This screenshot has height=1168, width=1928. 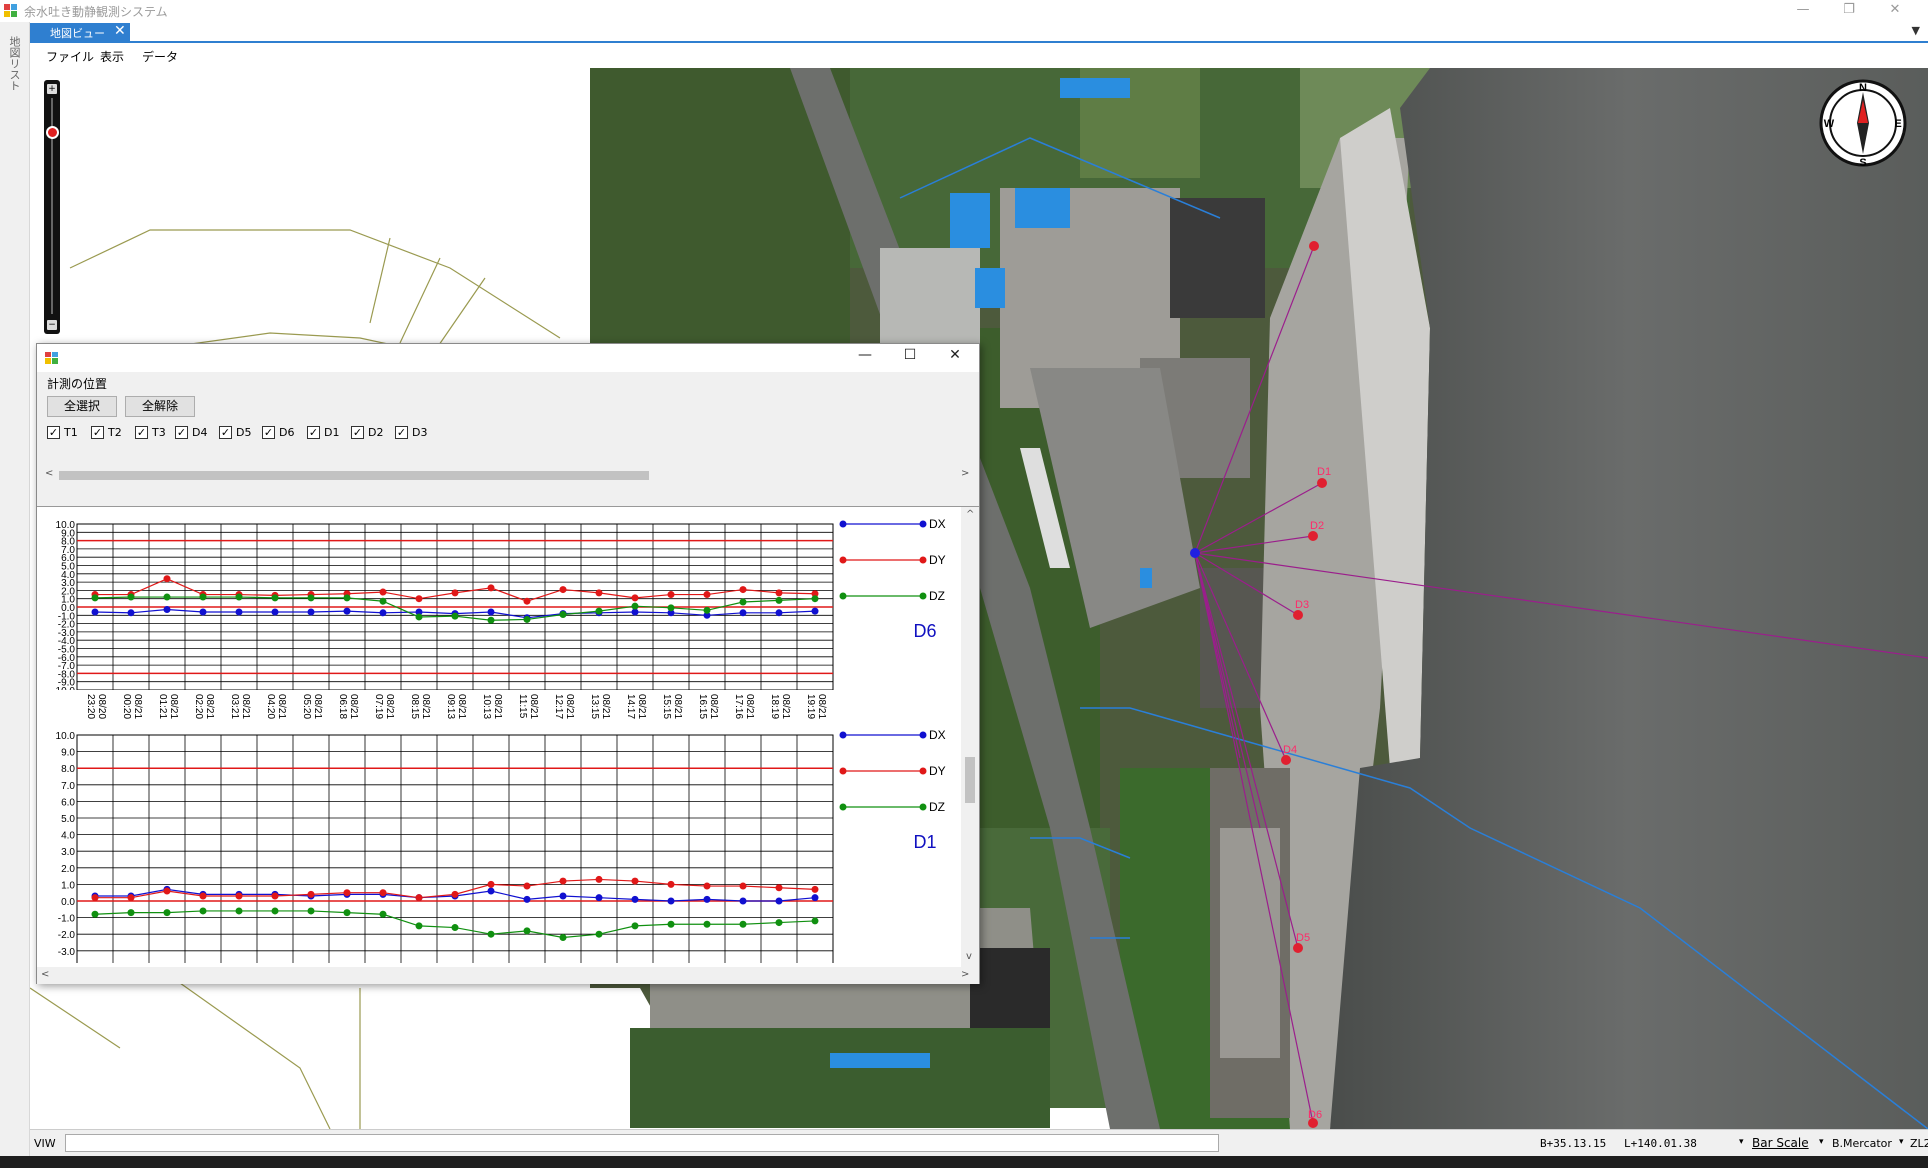 I want to click on zoom-handle, so click(x=52, y=132).